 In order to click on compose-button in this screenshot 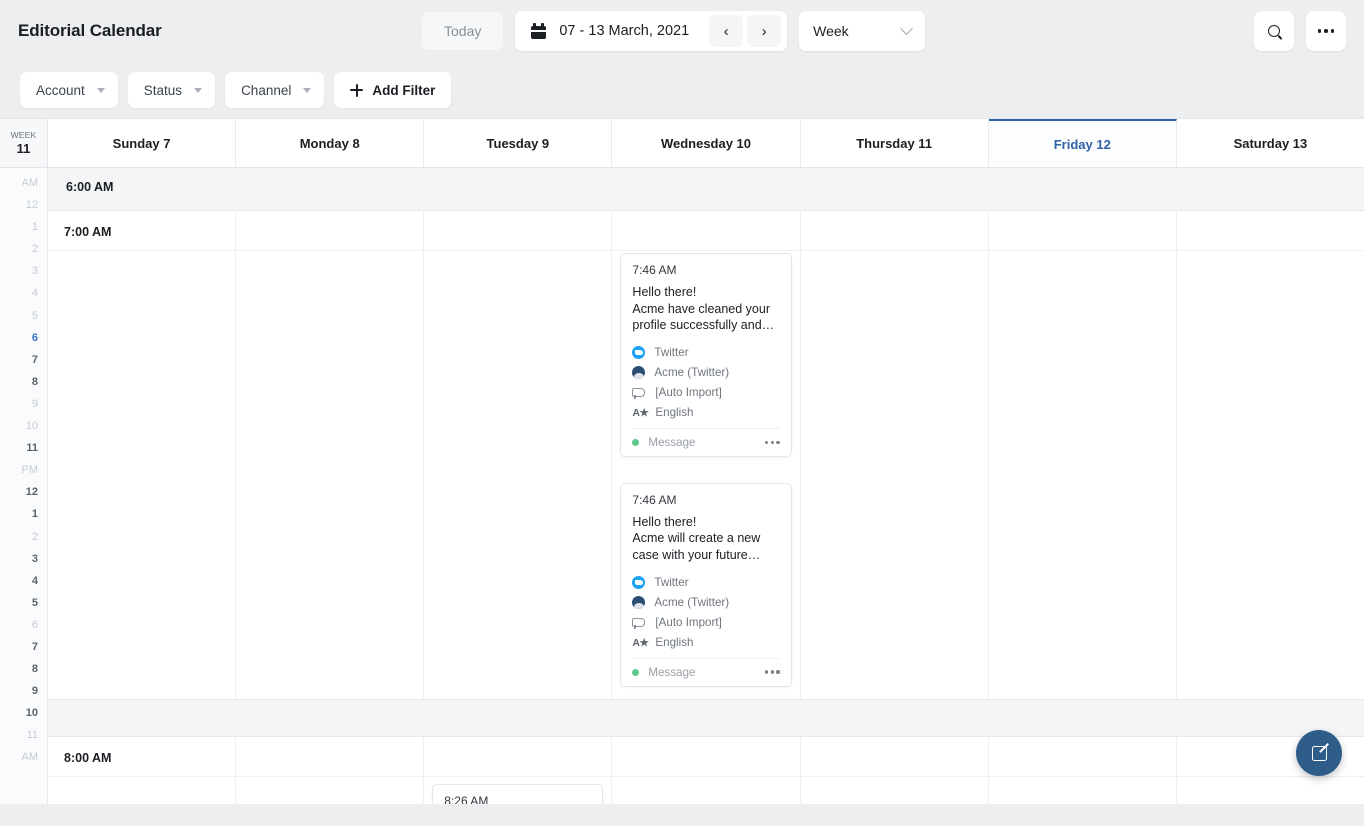, I will do `click(1319, 753)`.